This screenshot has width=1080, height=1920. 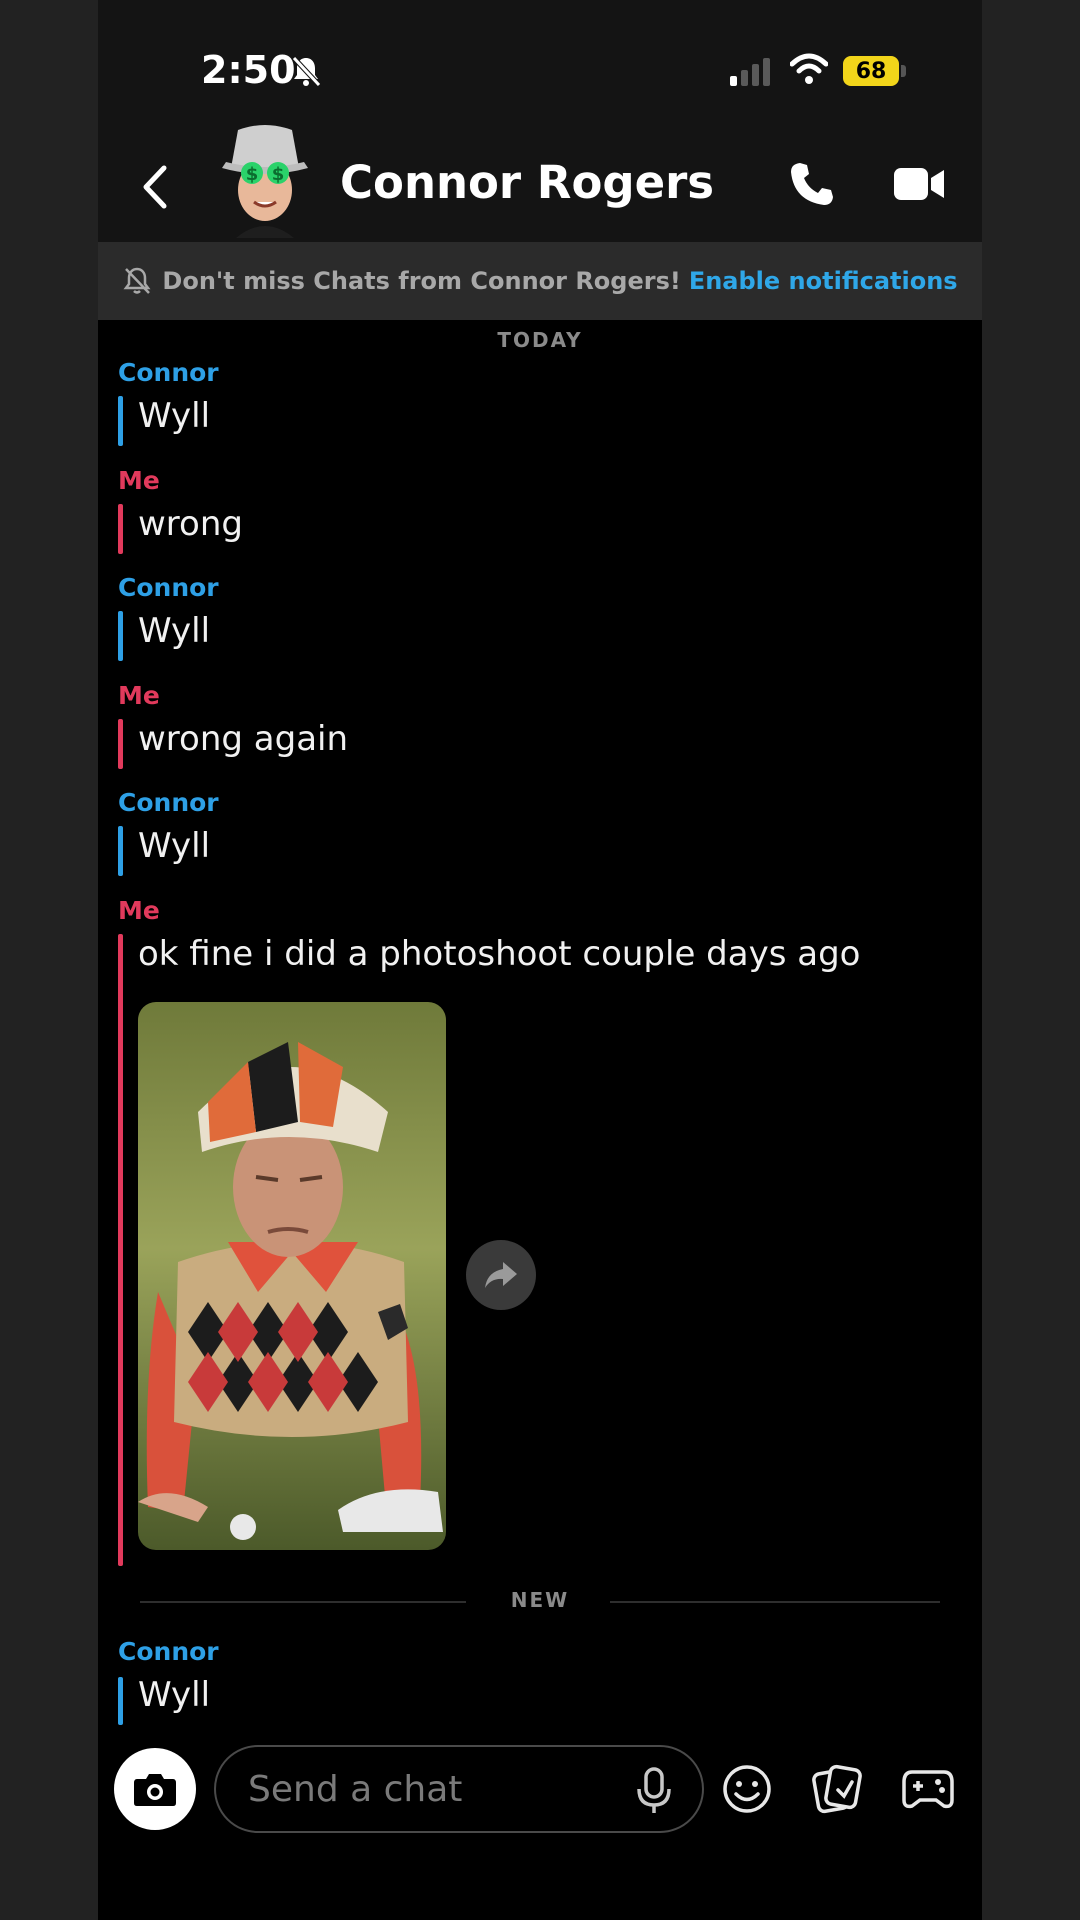 What do you see at coordinates (540, 55) in the screenshot?
I see `status-bar: 2:50 68` at bounding box center [540, 55].